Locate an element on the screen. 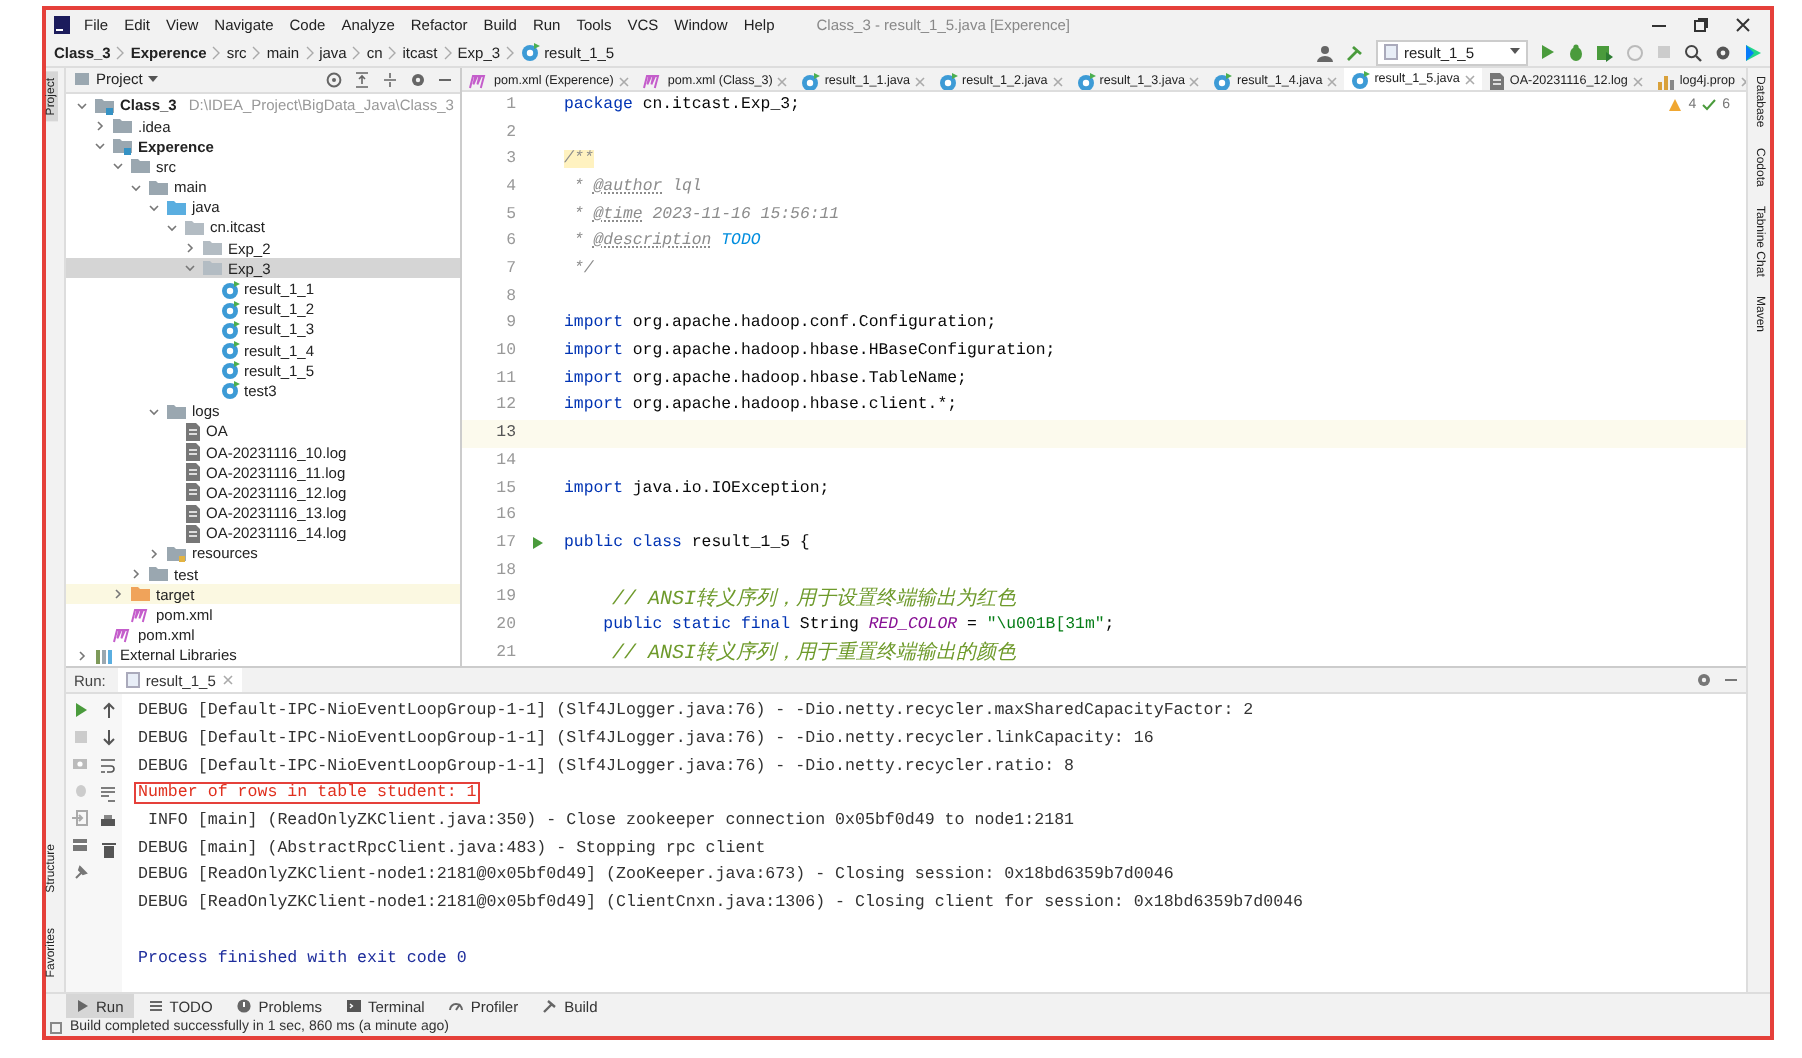 This screenshot has width=1802, height=1058. run-gutter-icon is located at coordinates (538, 542).